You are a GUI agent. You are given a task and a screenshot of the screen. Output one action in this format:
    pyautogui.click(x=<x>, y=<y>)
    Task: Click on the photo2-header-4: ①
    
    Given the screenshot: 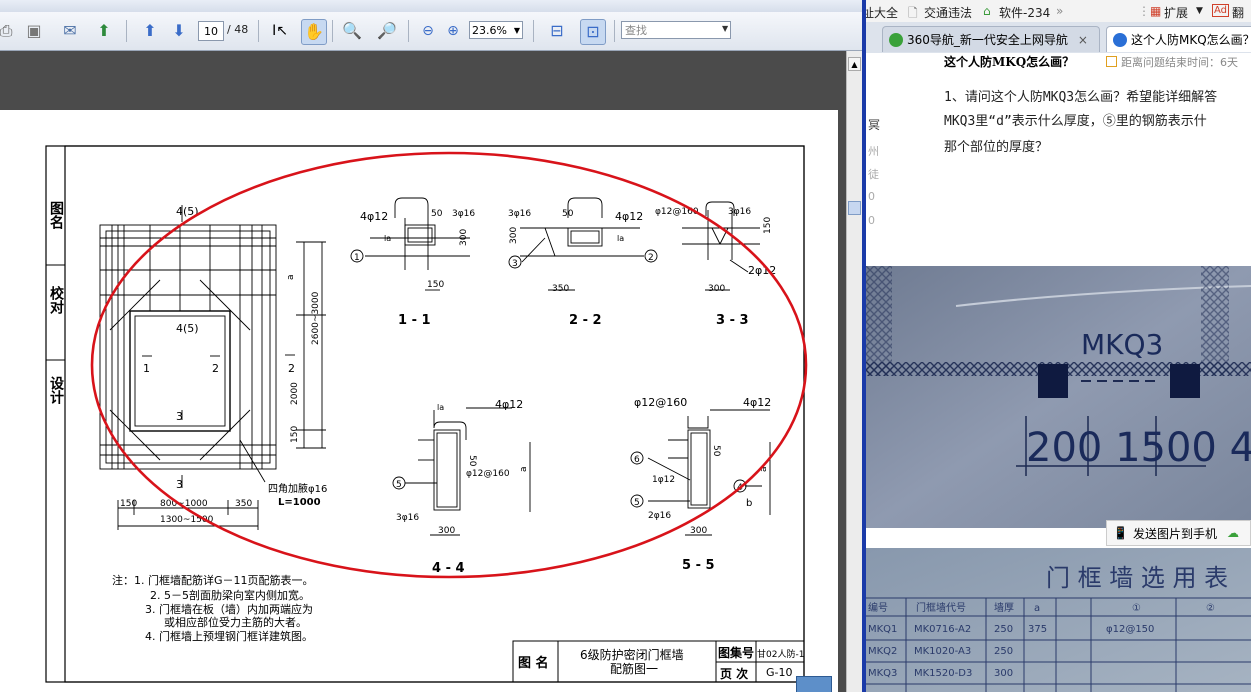 What is the action you would take?
    pyautogui.click(x=1136, y=608)
    